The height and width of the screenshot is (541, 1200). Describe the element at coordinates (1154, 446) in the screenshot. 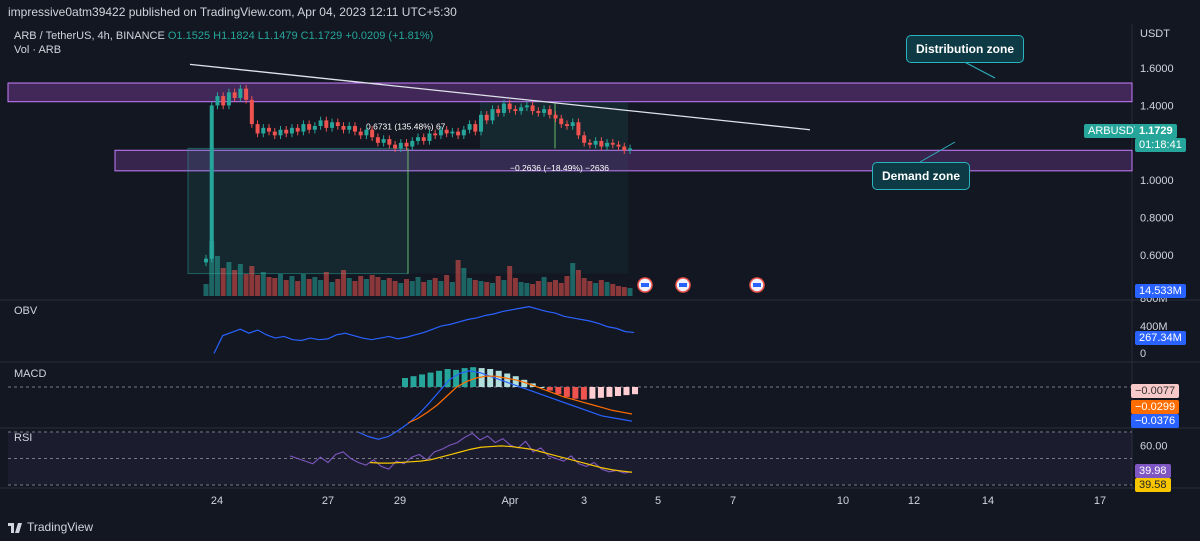

I see `rsi-tick-label: 60.00` at that location.